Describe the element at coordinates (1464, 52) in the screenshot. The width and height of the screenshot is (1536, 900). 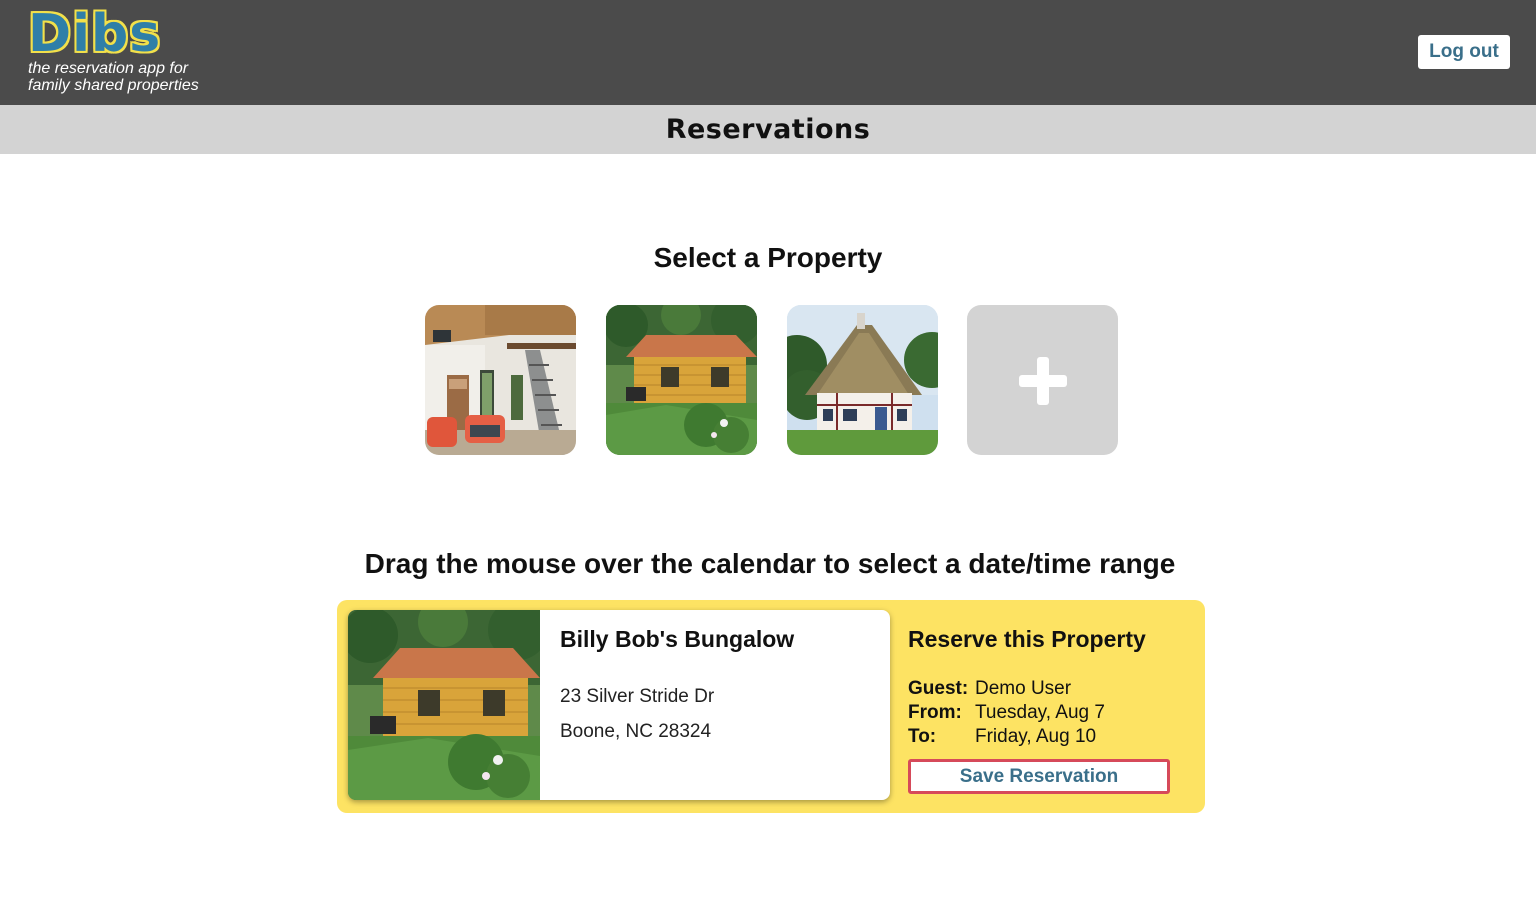
I see `logout-button: Log out` at that location.